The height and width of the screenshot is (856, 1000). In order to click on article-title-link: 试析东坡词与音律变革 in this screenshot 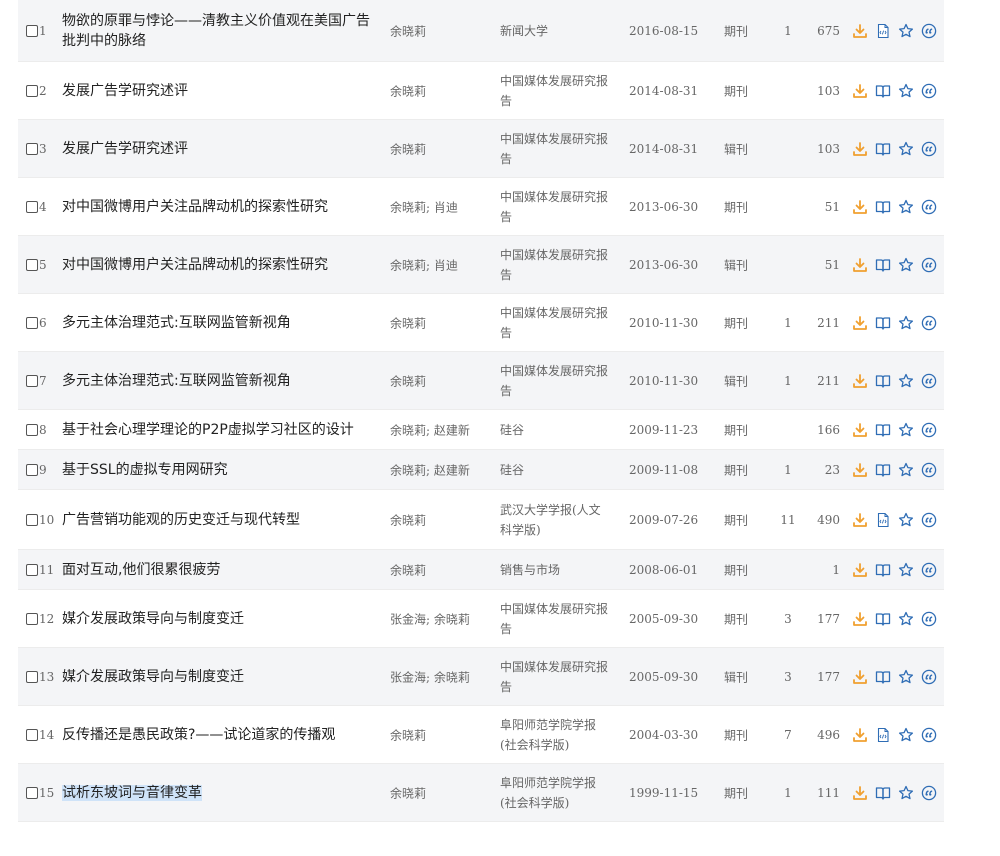, I will do `click(221, 793)`.